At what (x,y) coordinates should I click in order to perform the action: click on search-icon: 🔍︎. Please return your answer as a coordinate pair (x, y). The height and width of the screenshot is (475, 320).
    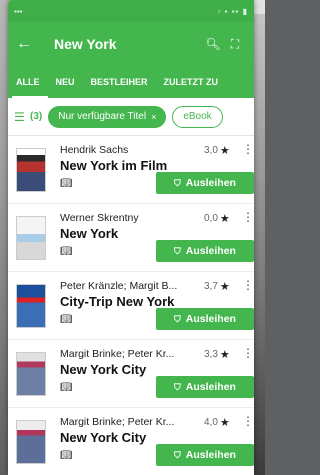
    Looking at the image, I should click on (213, 44).